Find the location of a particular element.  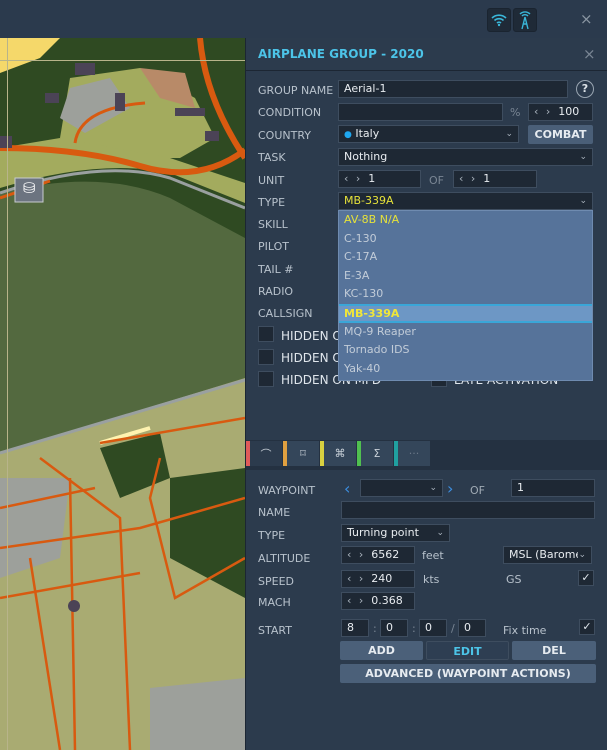

storage-unit-icon: ⛁ is located at coordinates (29, 188).